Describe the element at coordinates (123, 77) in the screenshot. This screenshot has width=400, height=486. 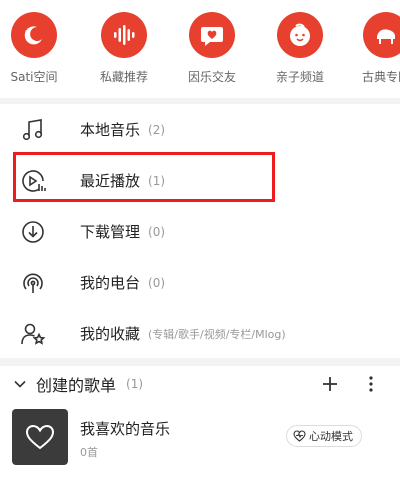
I see `shortcut-label: 私藏推荐` at that location.